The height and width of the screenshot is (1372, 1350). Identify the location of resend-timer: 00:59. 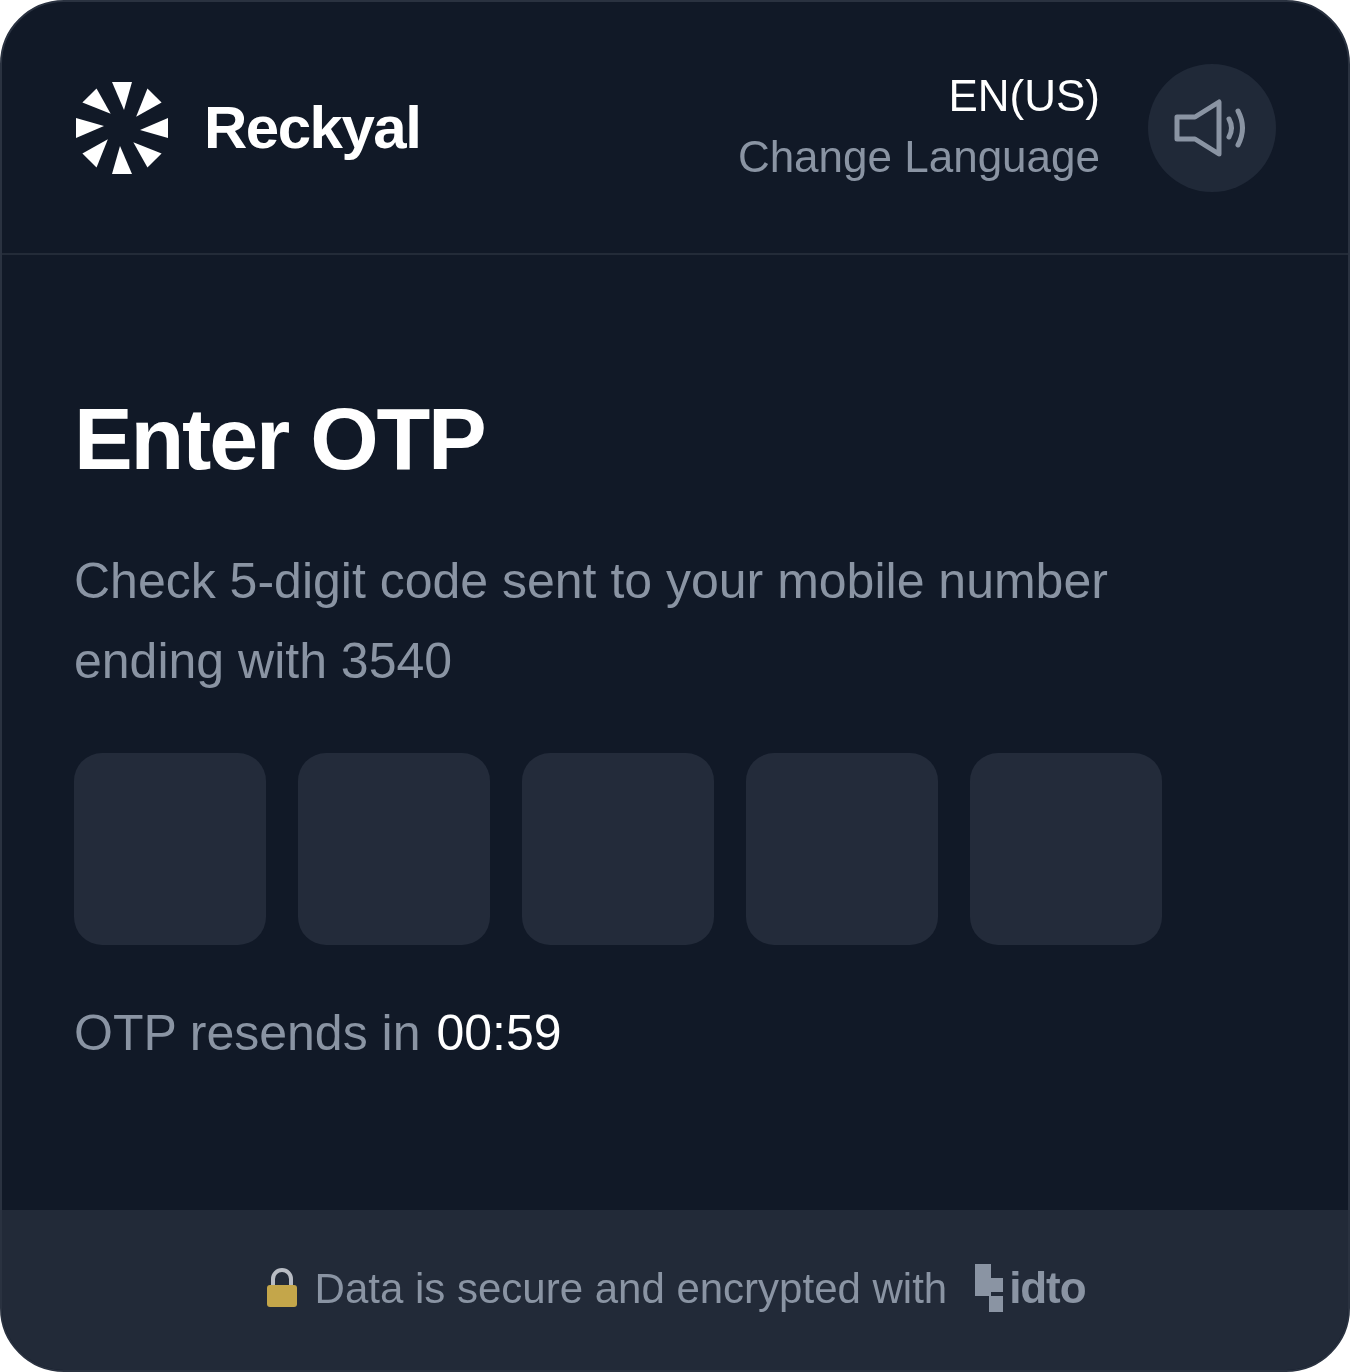
(499, 1033).